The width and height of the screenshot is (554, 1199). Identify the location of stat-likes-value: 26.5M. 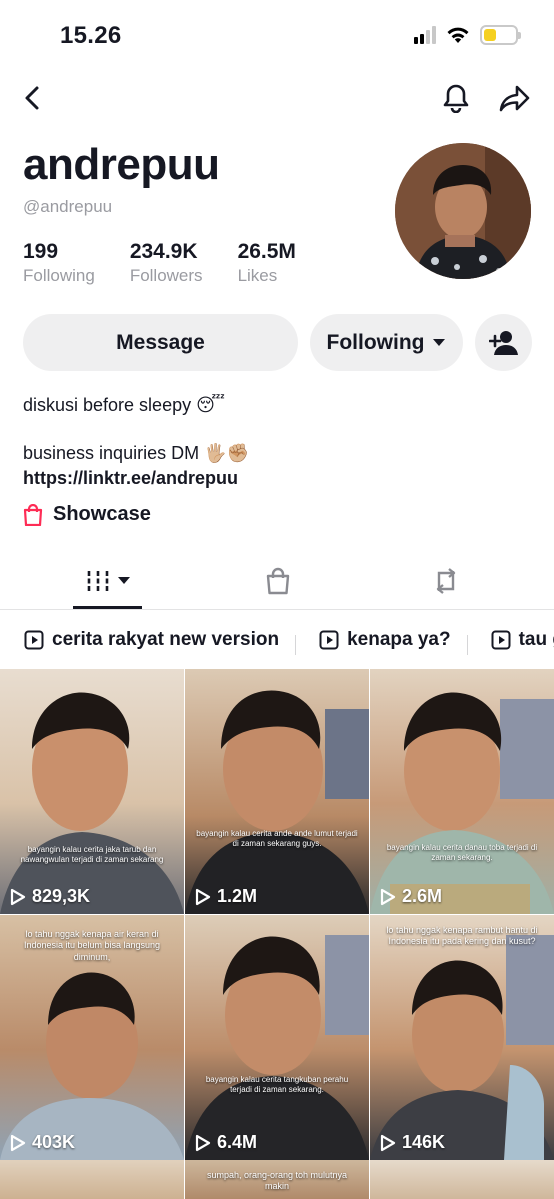
(266, 251).